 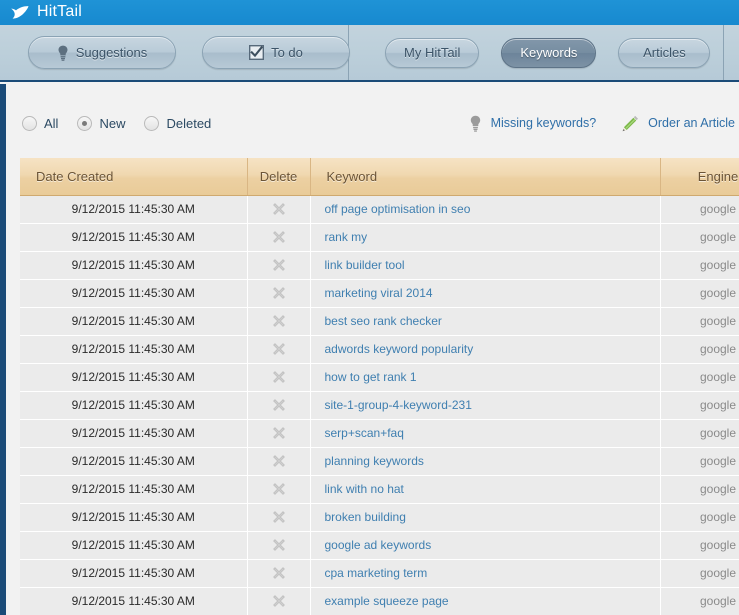 What do you see at coordinates (475, 123) in the screenshot?
I see `lightbulb-icon` at bounding box center [475, 123].